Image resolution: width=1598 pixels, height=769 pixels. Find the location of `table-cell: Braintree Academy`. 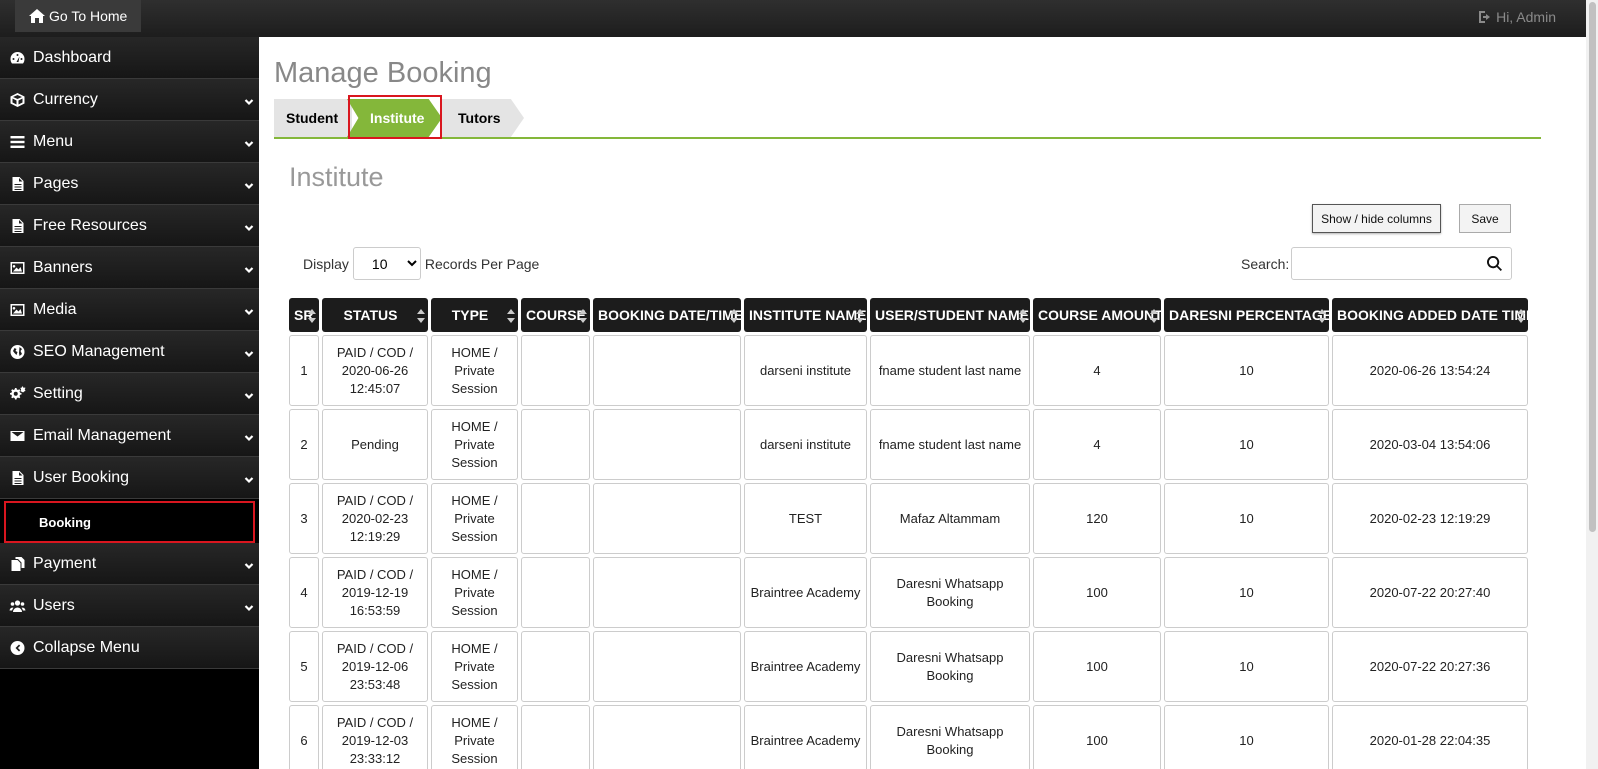

table-cell: Braintree Academy is located at coordinates (805, 592).